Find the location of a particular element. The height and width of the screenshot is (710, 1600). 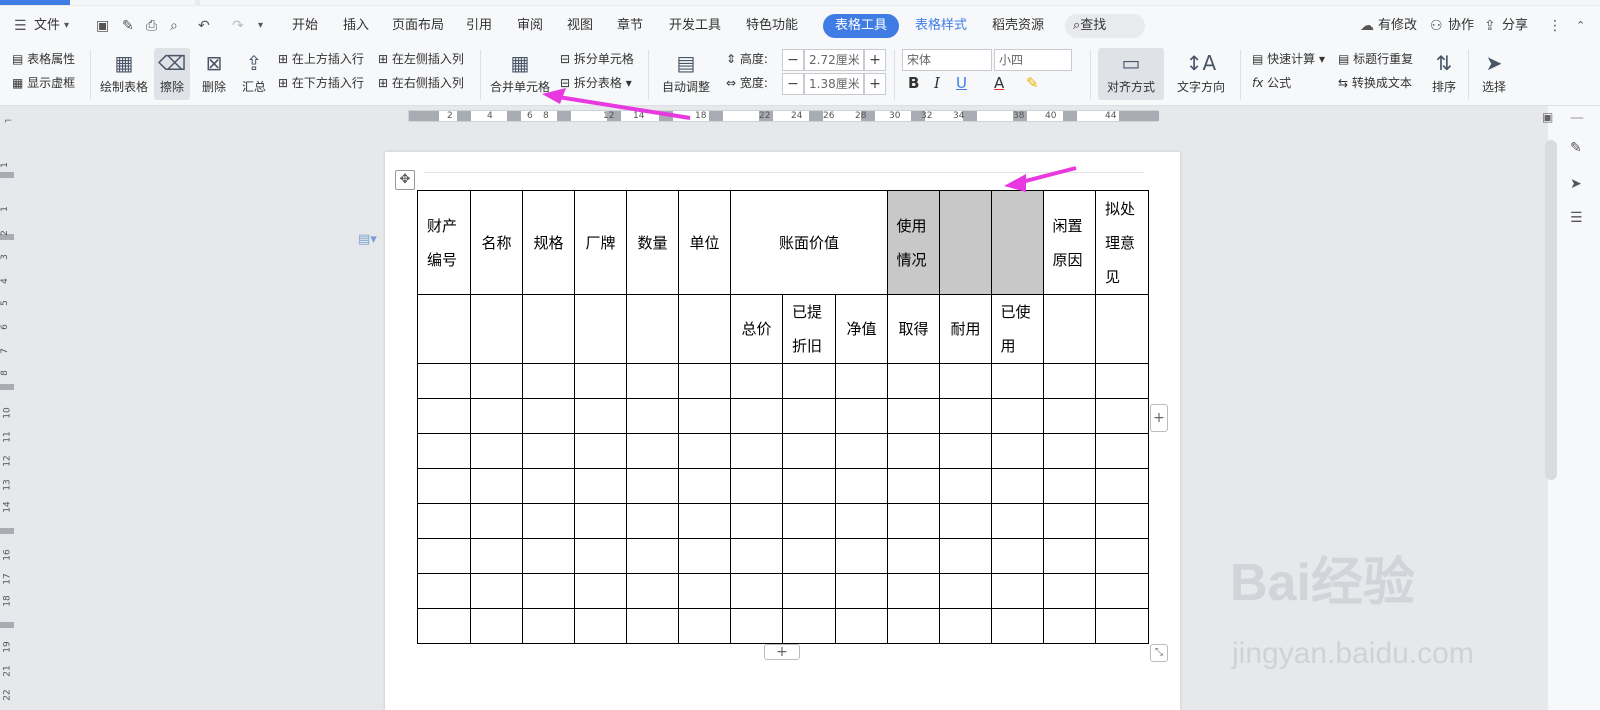

tab-7: 开发工具 is located at coordinates (695, 26).